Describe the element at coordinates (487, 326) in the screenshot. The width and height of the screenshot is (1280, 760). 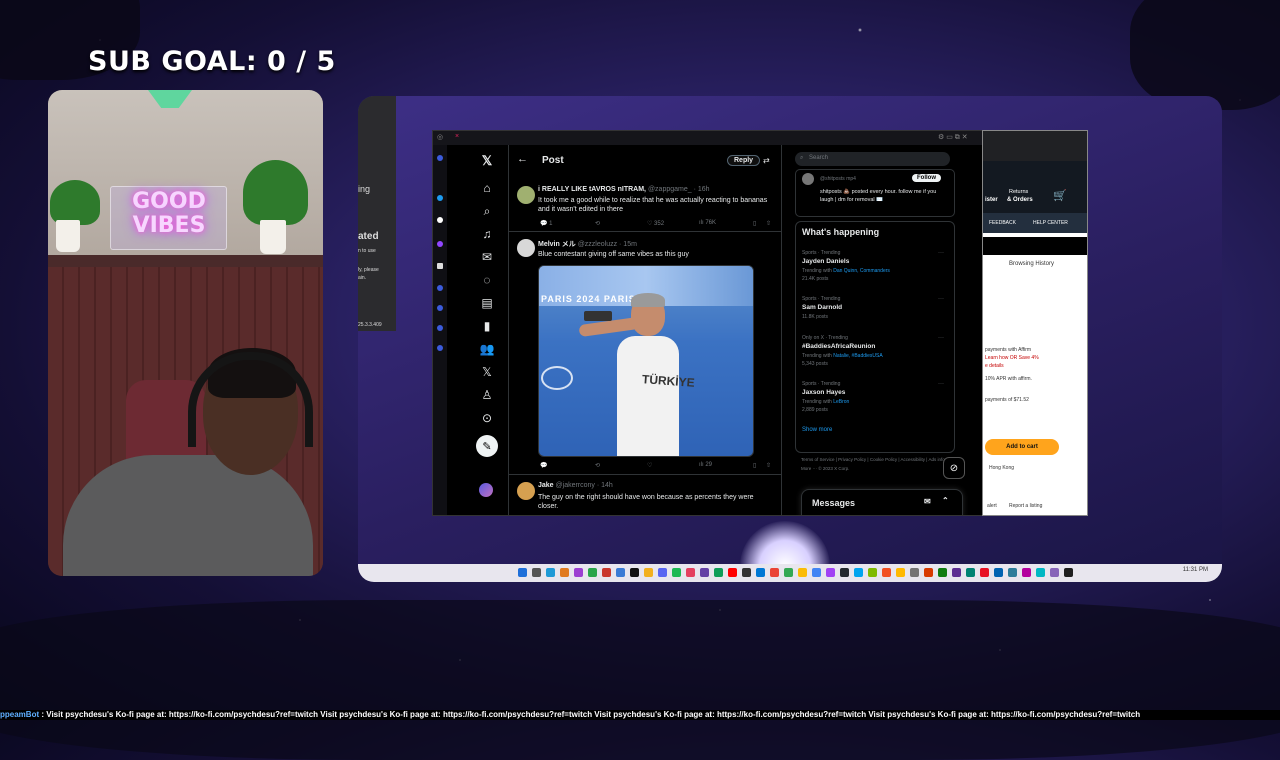
I see `bookmarks-icon: ▮` at that location.